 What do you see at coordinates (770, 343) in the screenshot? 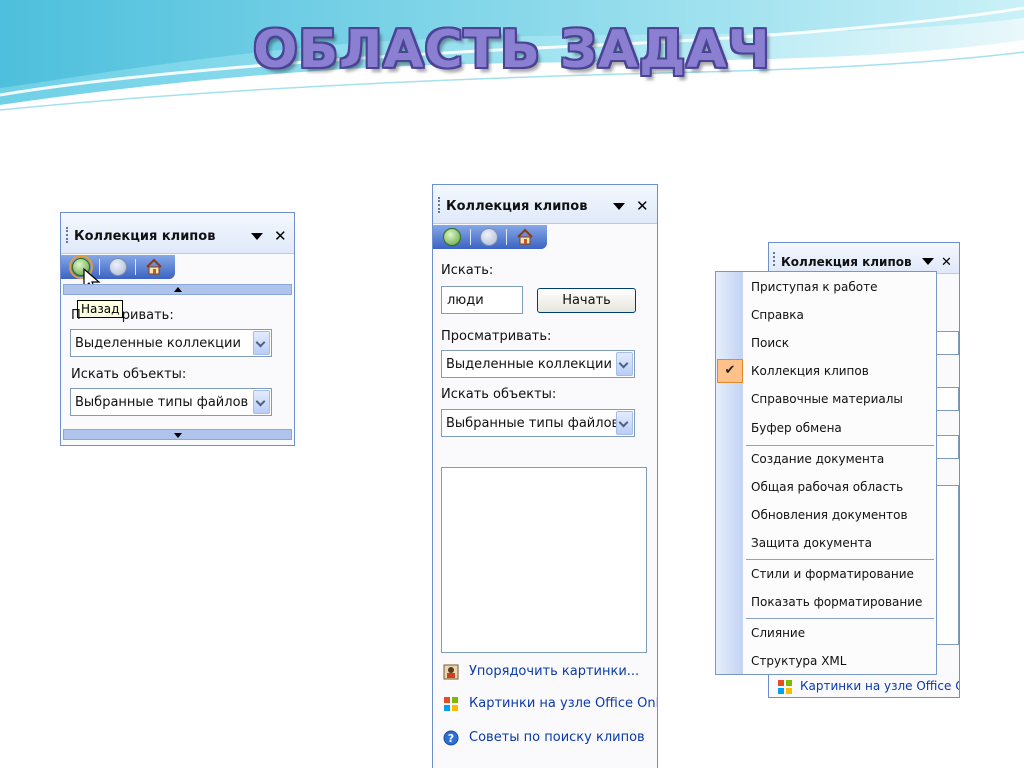
I see `menu-item-search: Поиск` at bounding box center [770, 343].